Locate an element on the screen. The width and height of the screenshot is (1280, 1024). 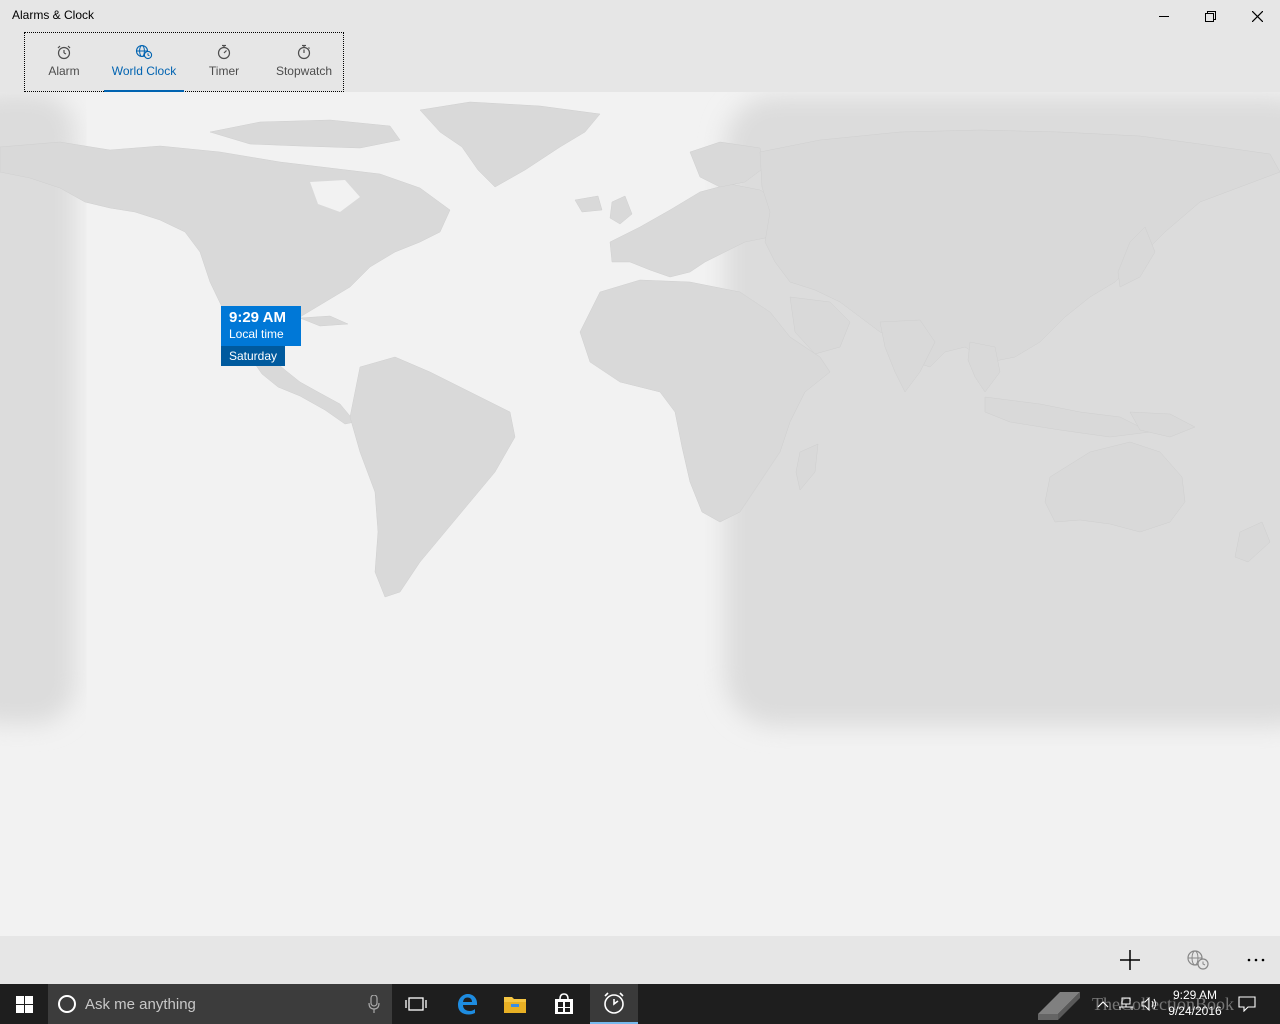
notification-icon is located at coordinates (1247, 1004).